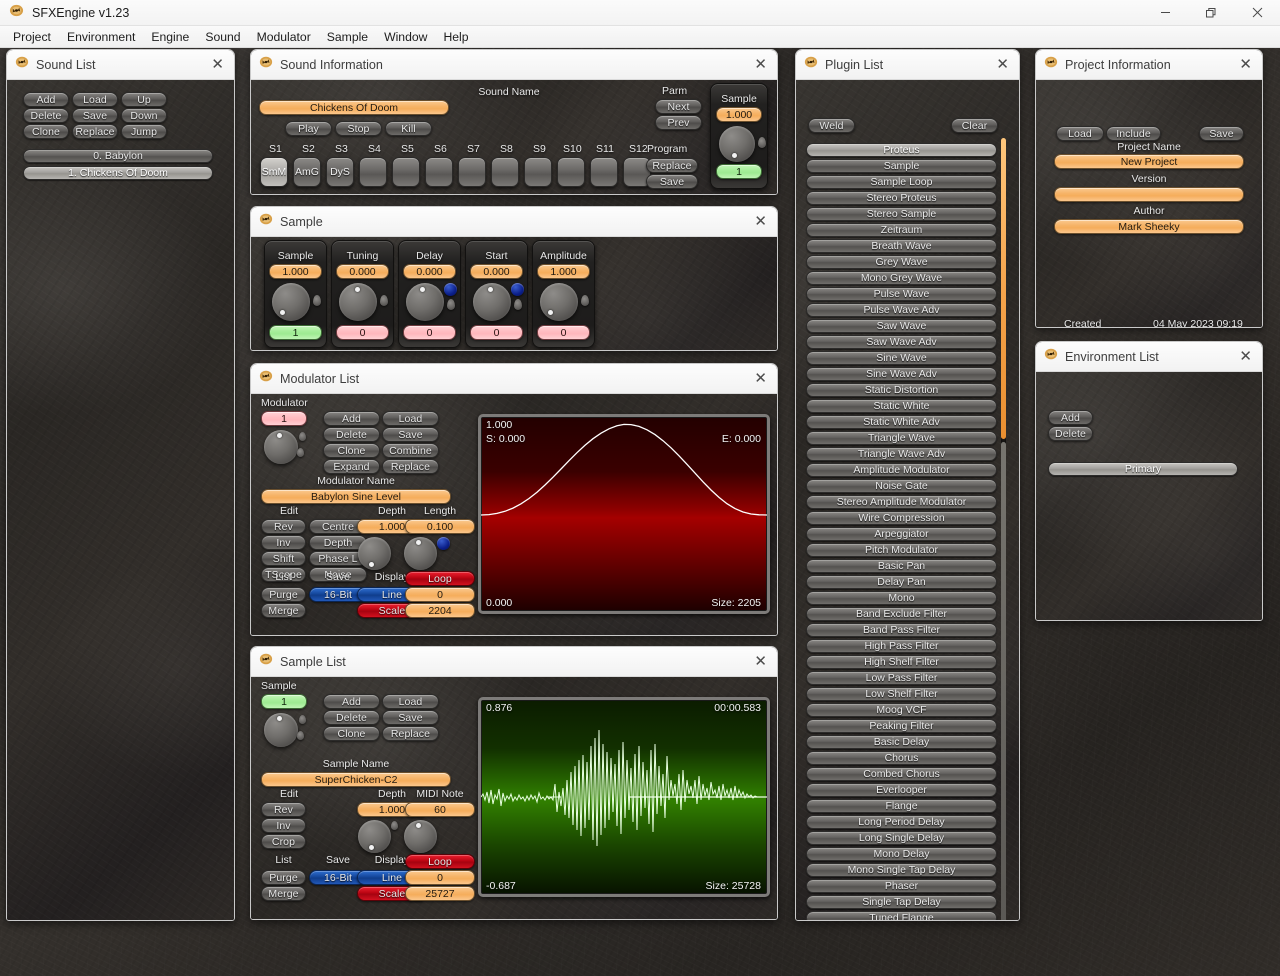 This screenshot has width=1280, height=976. Describe the element at coordinates (440, 610) in the screenshot. I see `modulator-size-field: 2204` at that location.